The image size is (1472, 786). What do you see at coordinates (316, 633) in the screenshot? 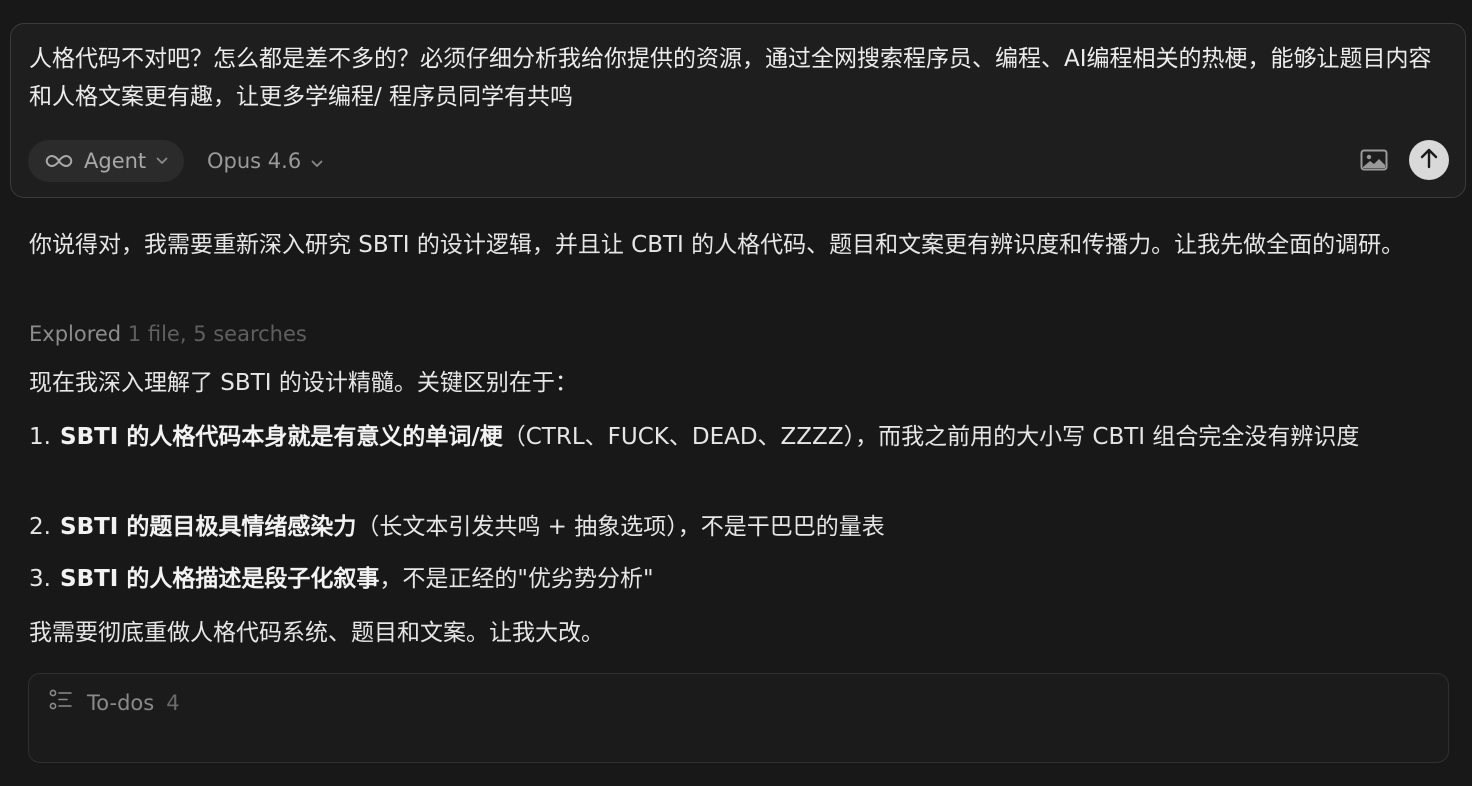
I see `response-closing: 我需要彻底重做人格代码系统、题目和文案。让我大改。` at bounding box center [316, 633].